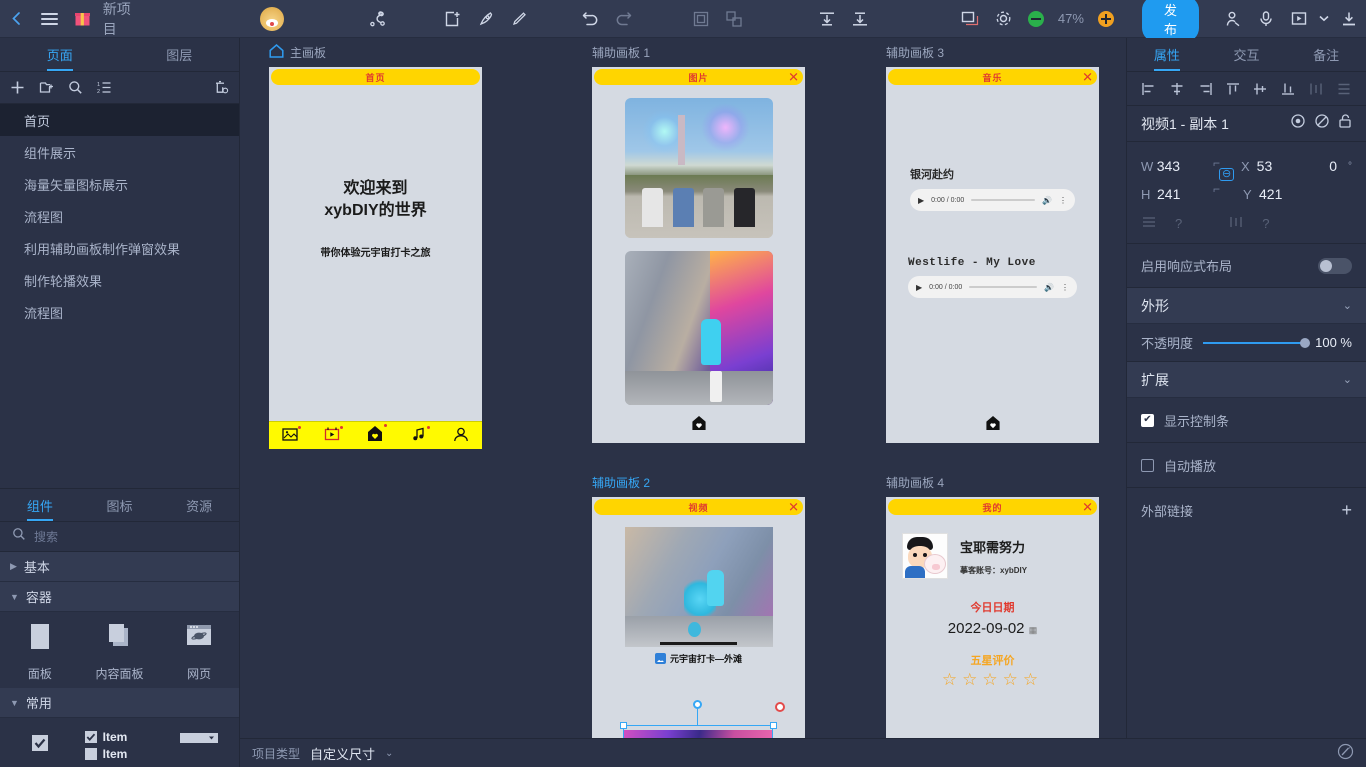 Image resolution: width=1366 pixels, height=767 pixels. What do you see at coordinates (1033, 630) in the screenshot?
I see `calendar-icon: ▦` at bounding box center [1033, 630].